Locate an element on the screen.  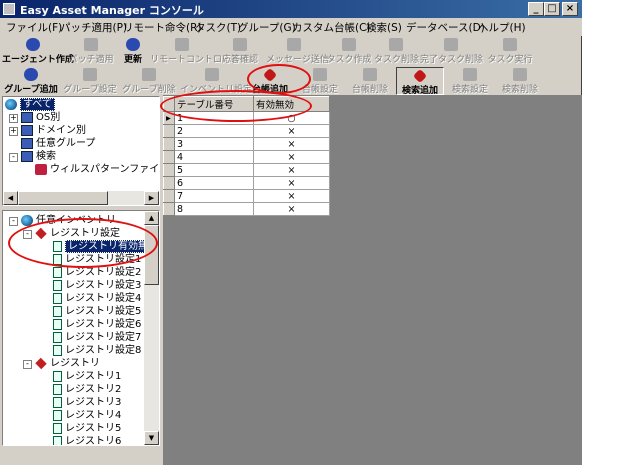
add-ledger-button: 台帳追加 is located at coordinates (270, 81).